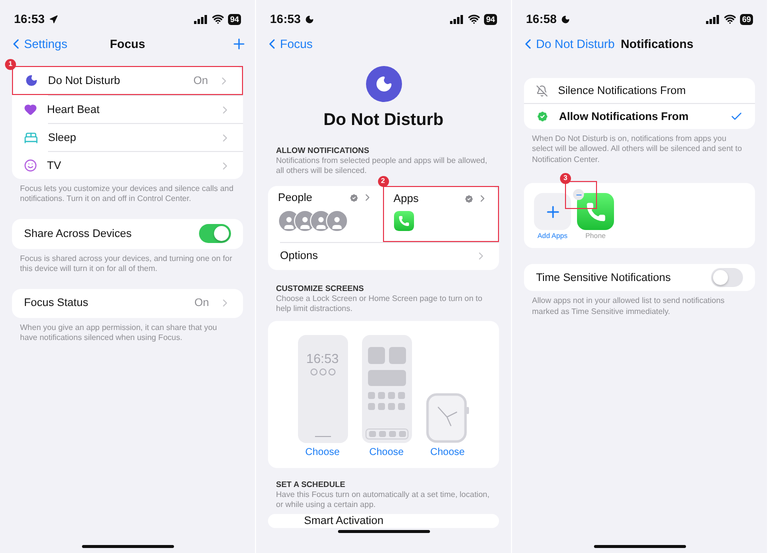  Describe the element at coordinates (552, 211) in the screenshot. I see `add-apps-button` at that location.